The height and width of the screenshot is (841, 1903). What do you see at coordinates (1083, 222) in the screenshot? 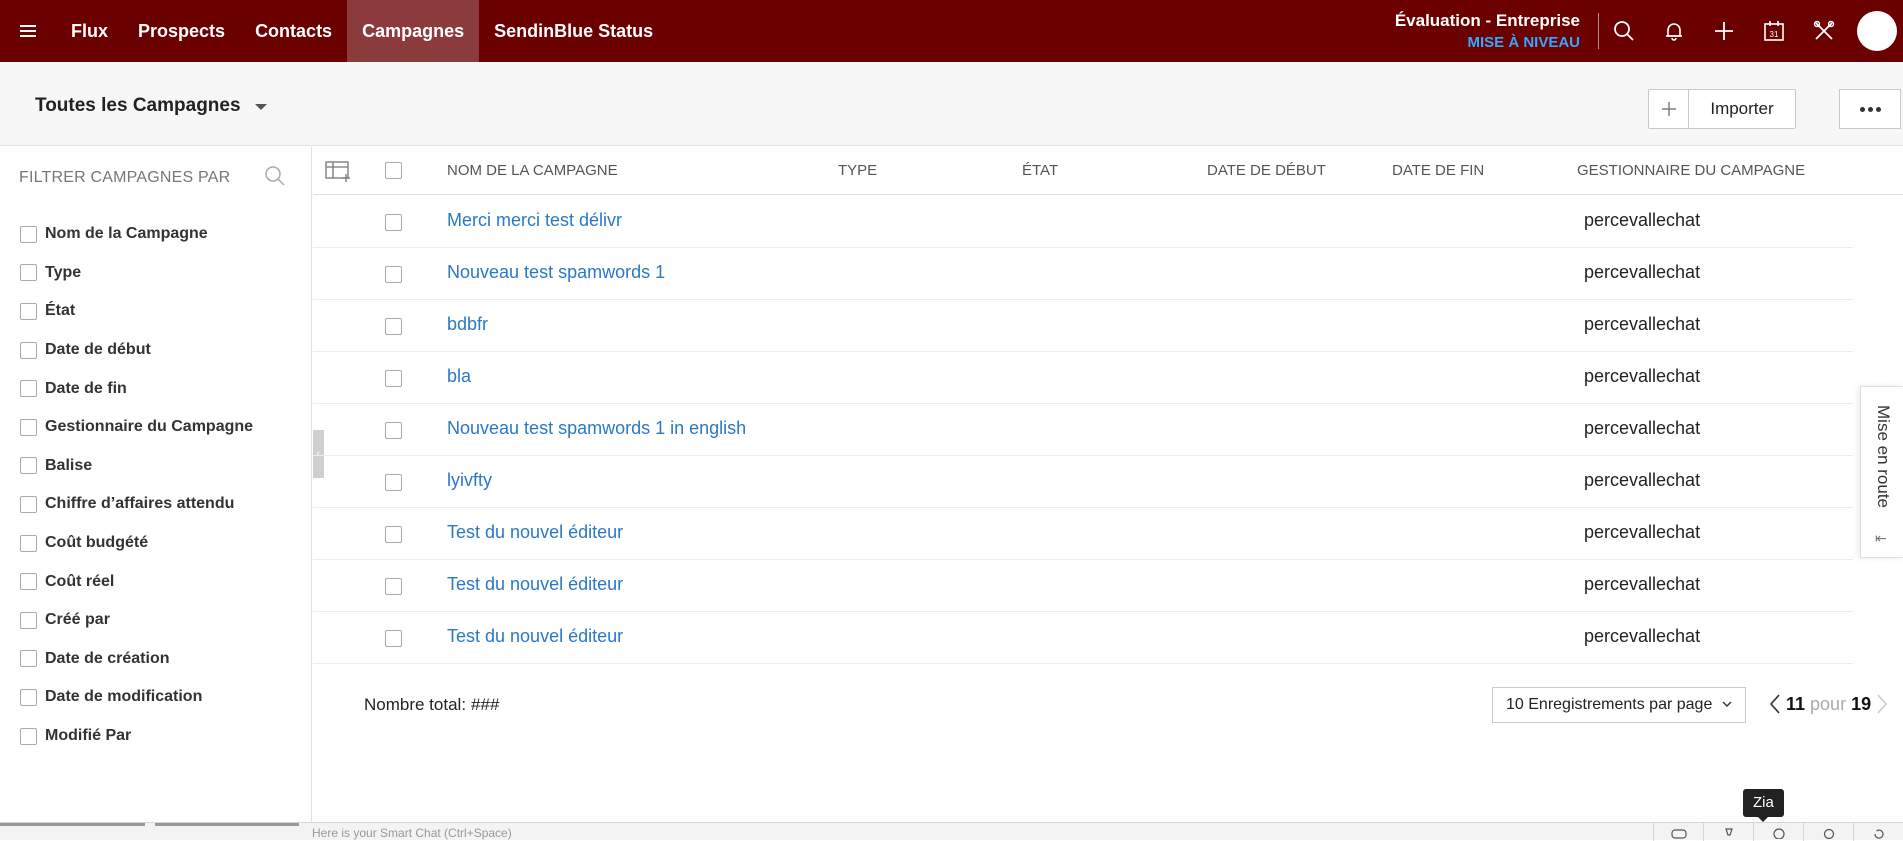
I see `table-row: Merci merci test délivr percevallechat` at bounding box center [1083, 222].